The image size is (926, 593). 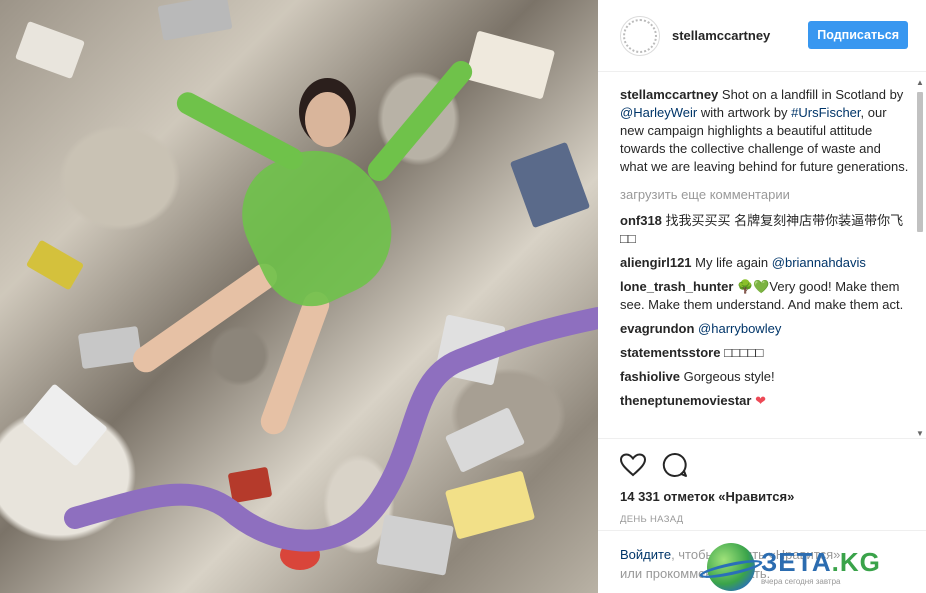 I want to click on comment-username: fashiolive, so click(x=650, y=376).